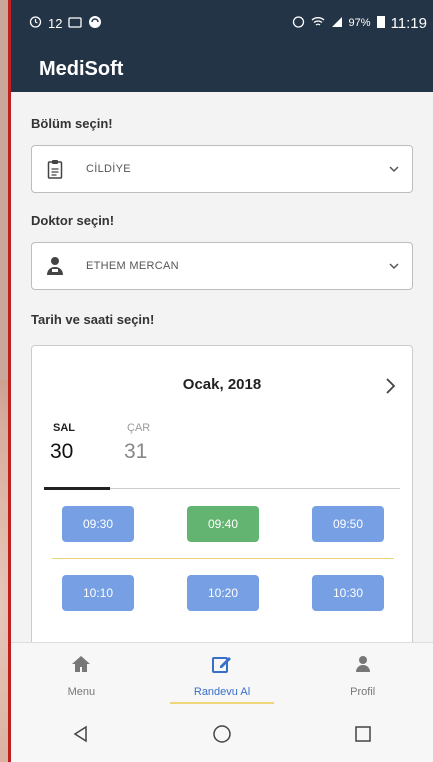 This screenshot has height=762, width=433. Describe the element at coordinates (55, 23) in the screenshot. I see `status-small-text: 12` at that location.